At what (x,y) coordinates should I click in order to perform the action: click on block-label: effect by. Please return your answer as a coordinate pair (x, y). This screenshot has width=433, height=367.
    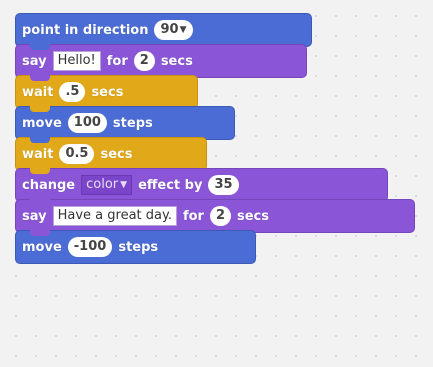
    Looking at the image, I should click on (170, 185).